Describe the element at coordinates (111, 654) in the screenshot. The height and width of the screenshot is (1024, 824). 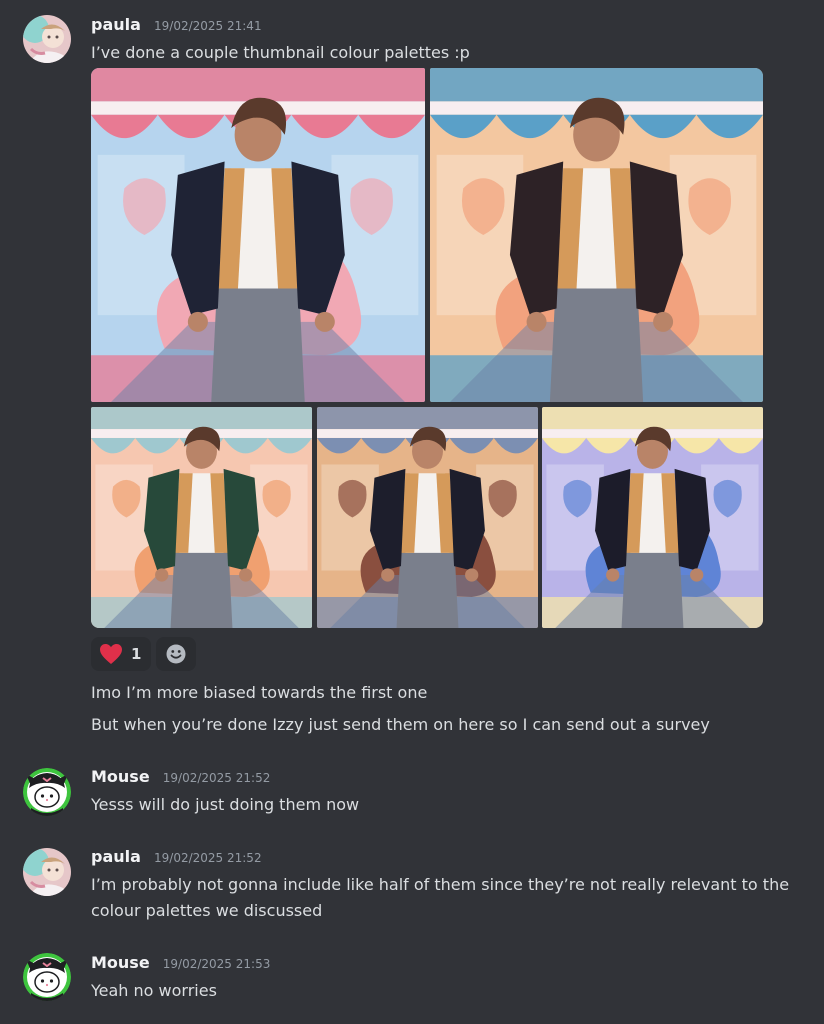
I see `heart-icon` at that location.